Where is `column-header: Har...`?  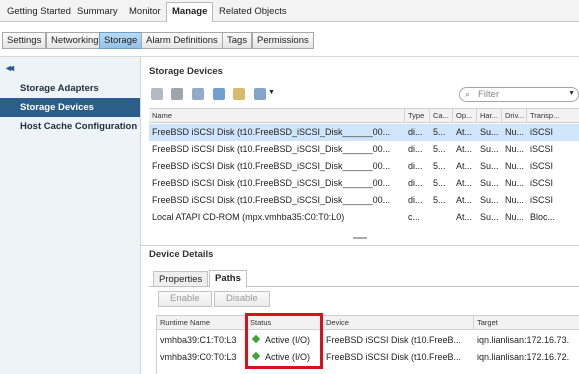
column-header: Har... is located at coordinates (489, 116).